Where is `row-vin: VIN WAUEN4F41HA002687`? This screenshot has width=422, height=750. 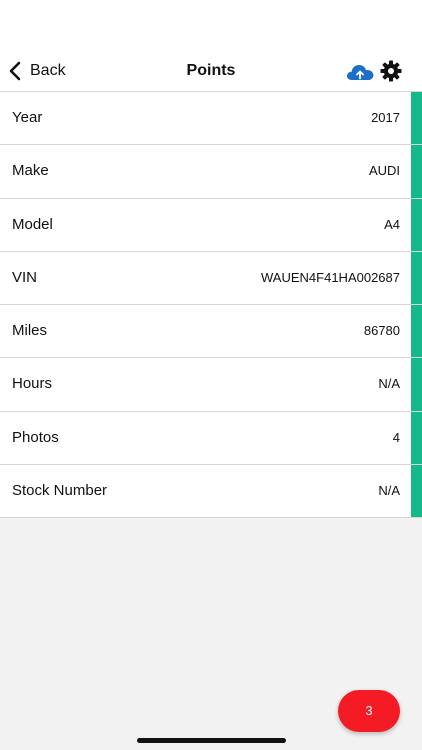
row-vin: VIN WAUEN4F41HA002687 is located at coordinates (211, 278).